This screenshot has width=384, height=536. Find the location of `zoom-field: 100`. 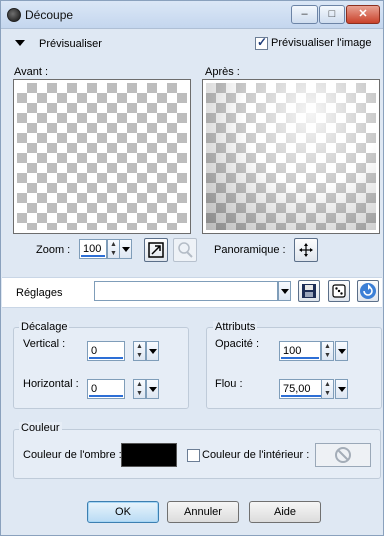

zoom-field: 100 is located at coordinates (93, 249).